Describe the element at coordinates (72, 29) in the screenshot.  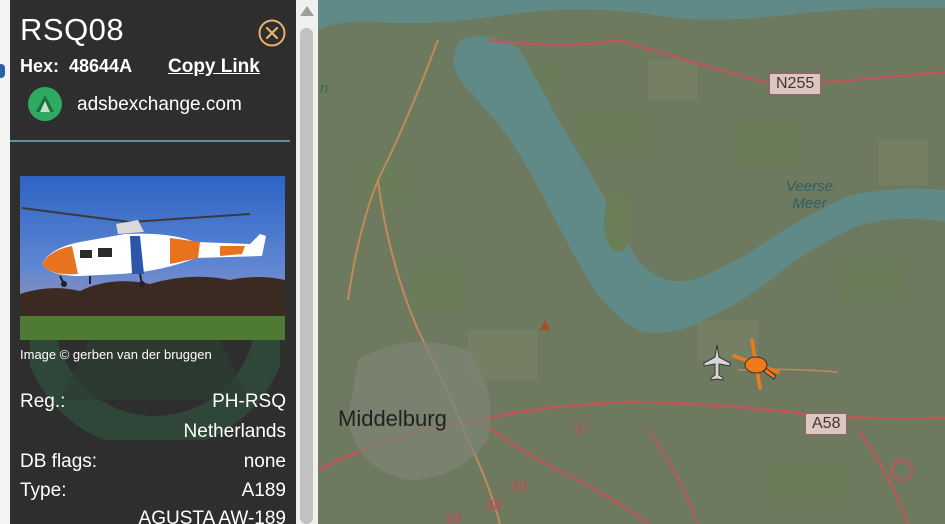
I see `callsign-title: RSQ08` at that location.